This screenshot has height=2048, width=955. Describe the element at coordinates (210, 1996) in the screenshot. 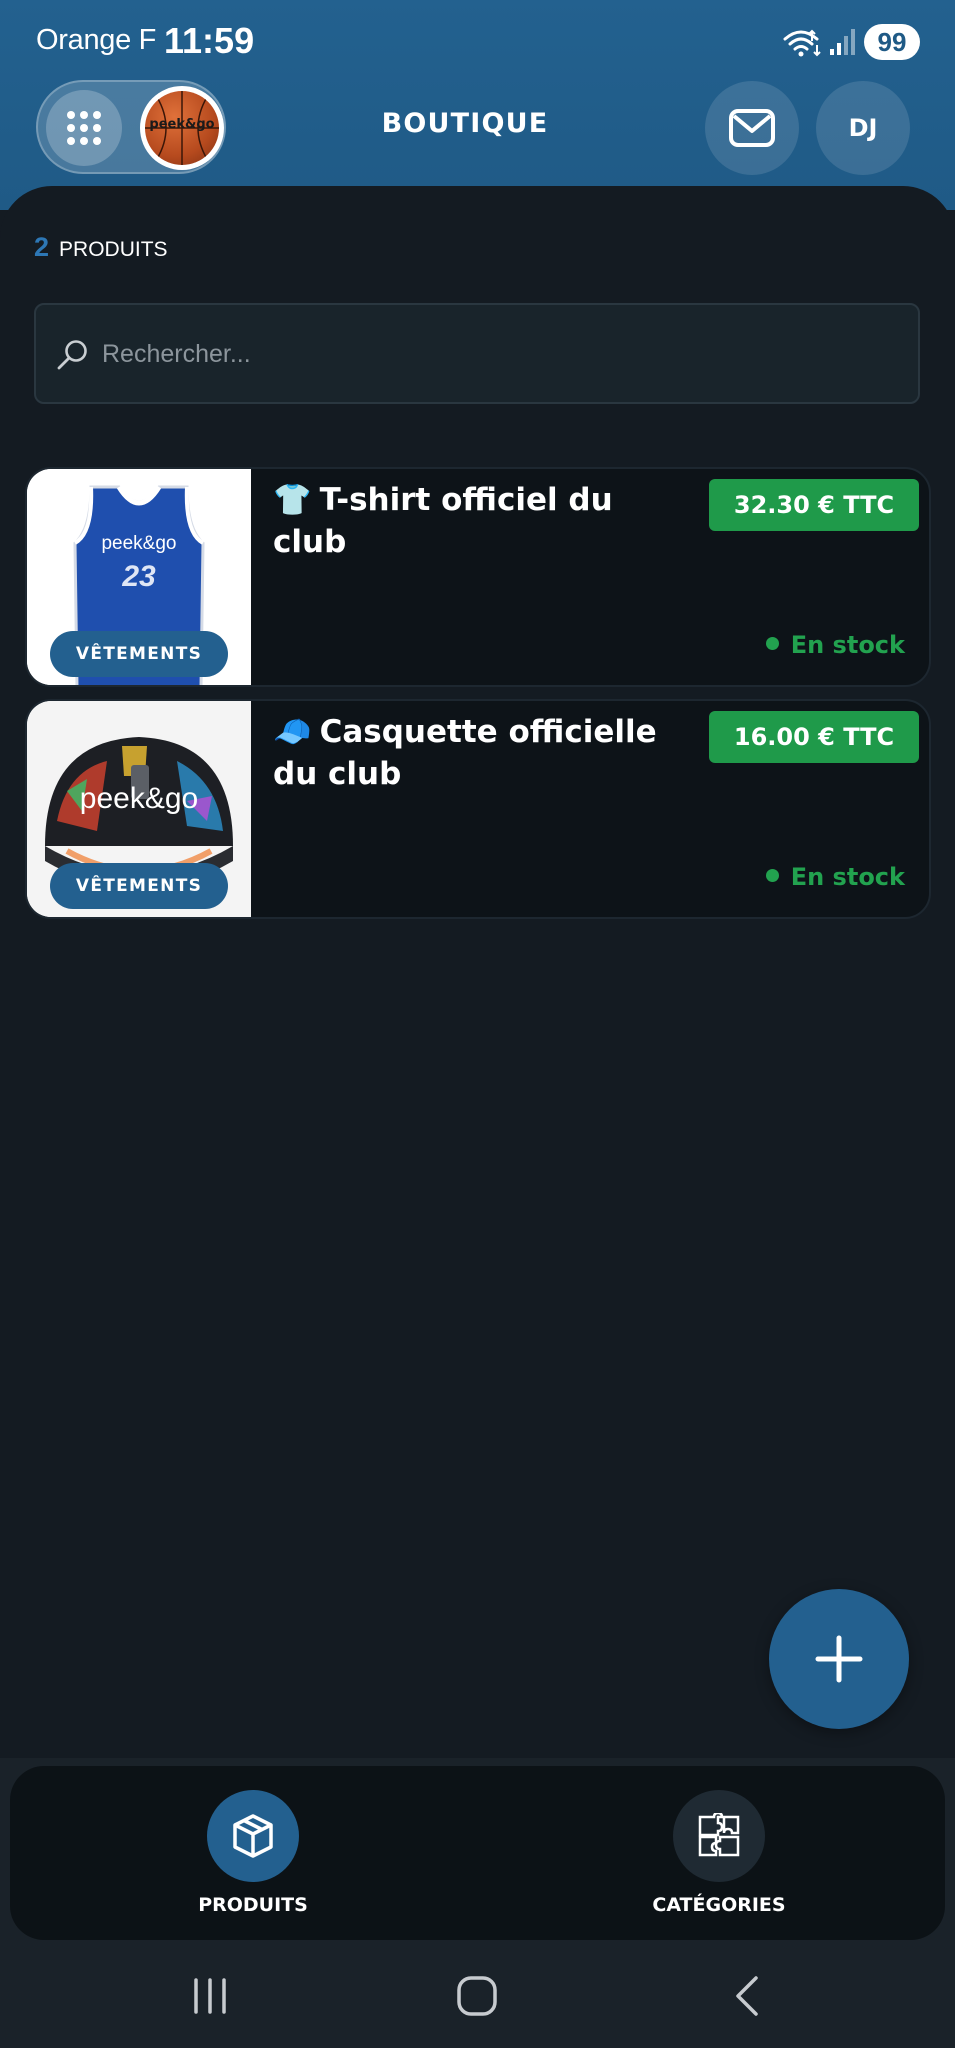

I see `recent-apps-icon` at that location.